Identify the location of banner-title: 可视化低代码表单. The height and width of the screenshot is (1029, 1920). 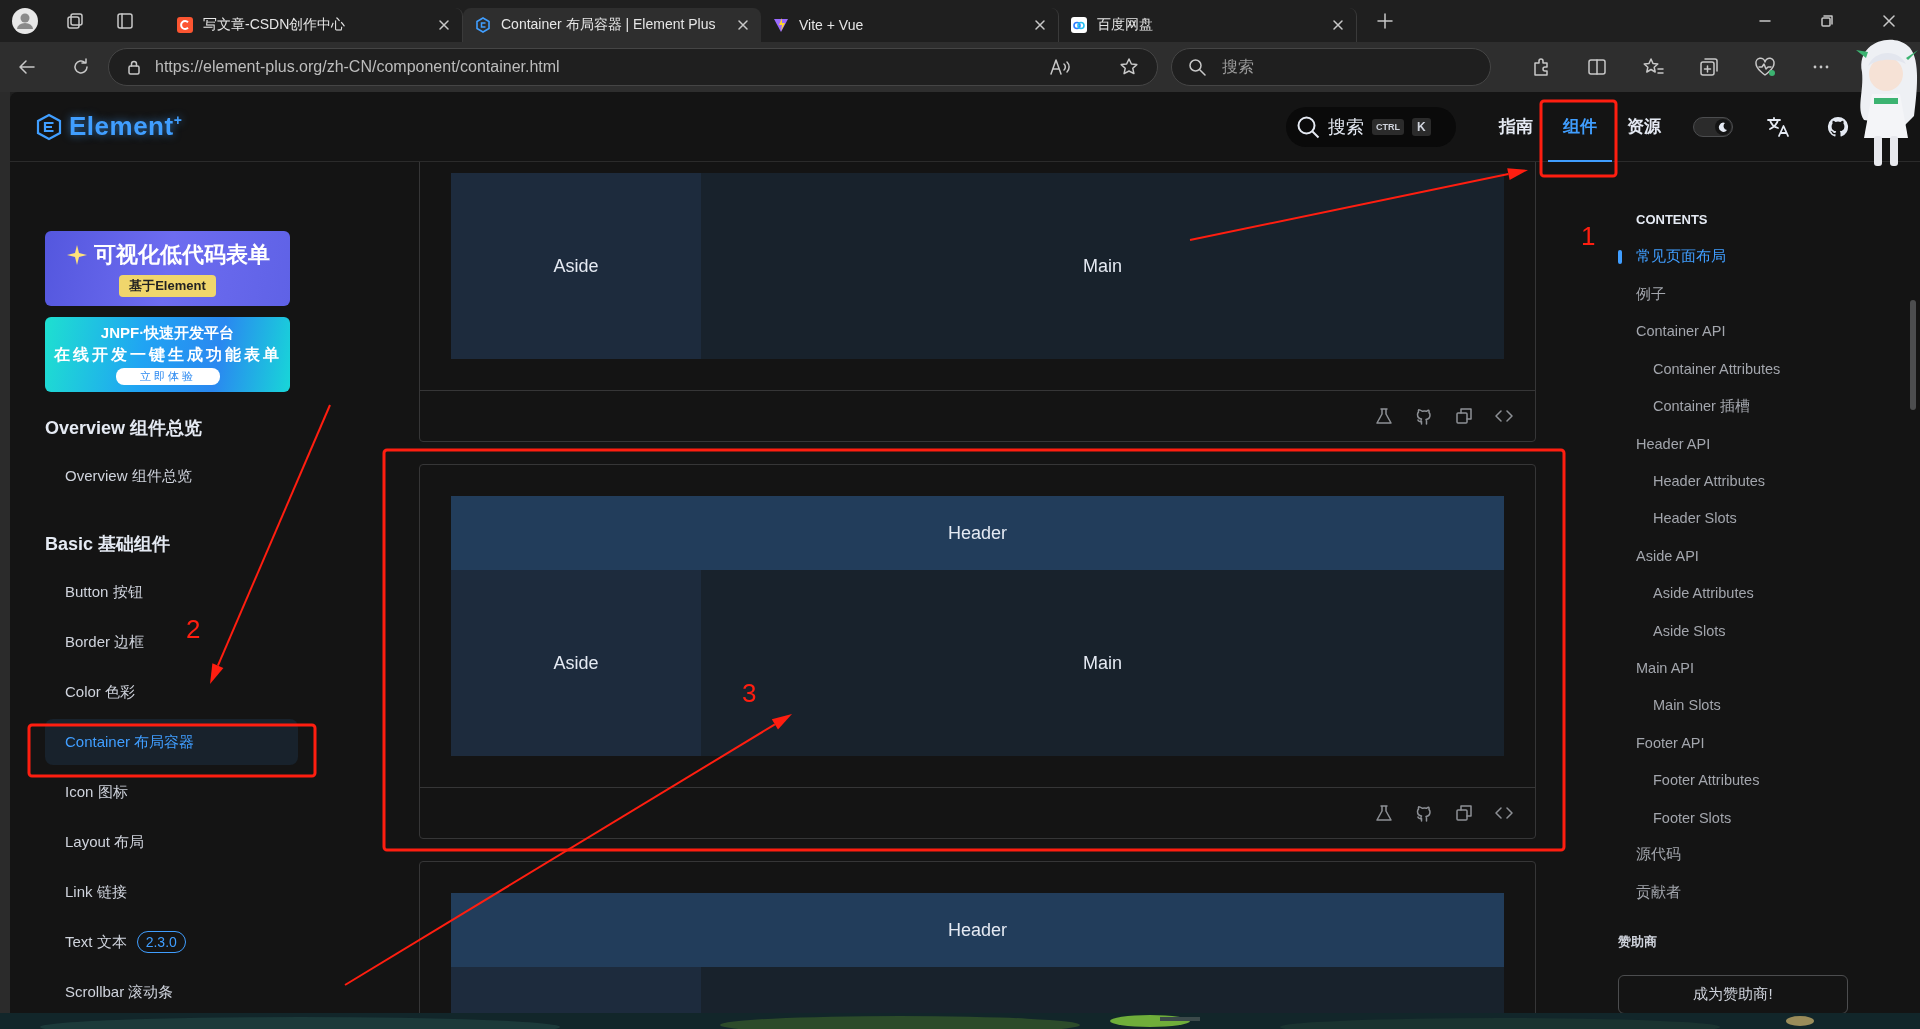
(181, 255).